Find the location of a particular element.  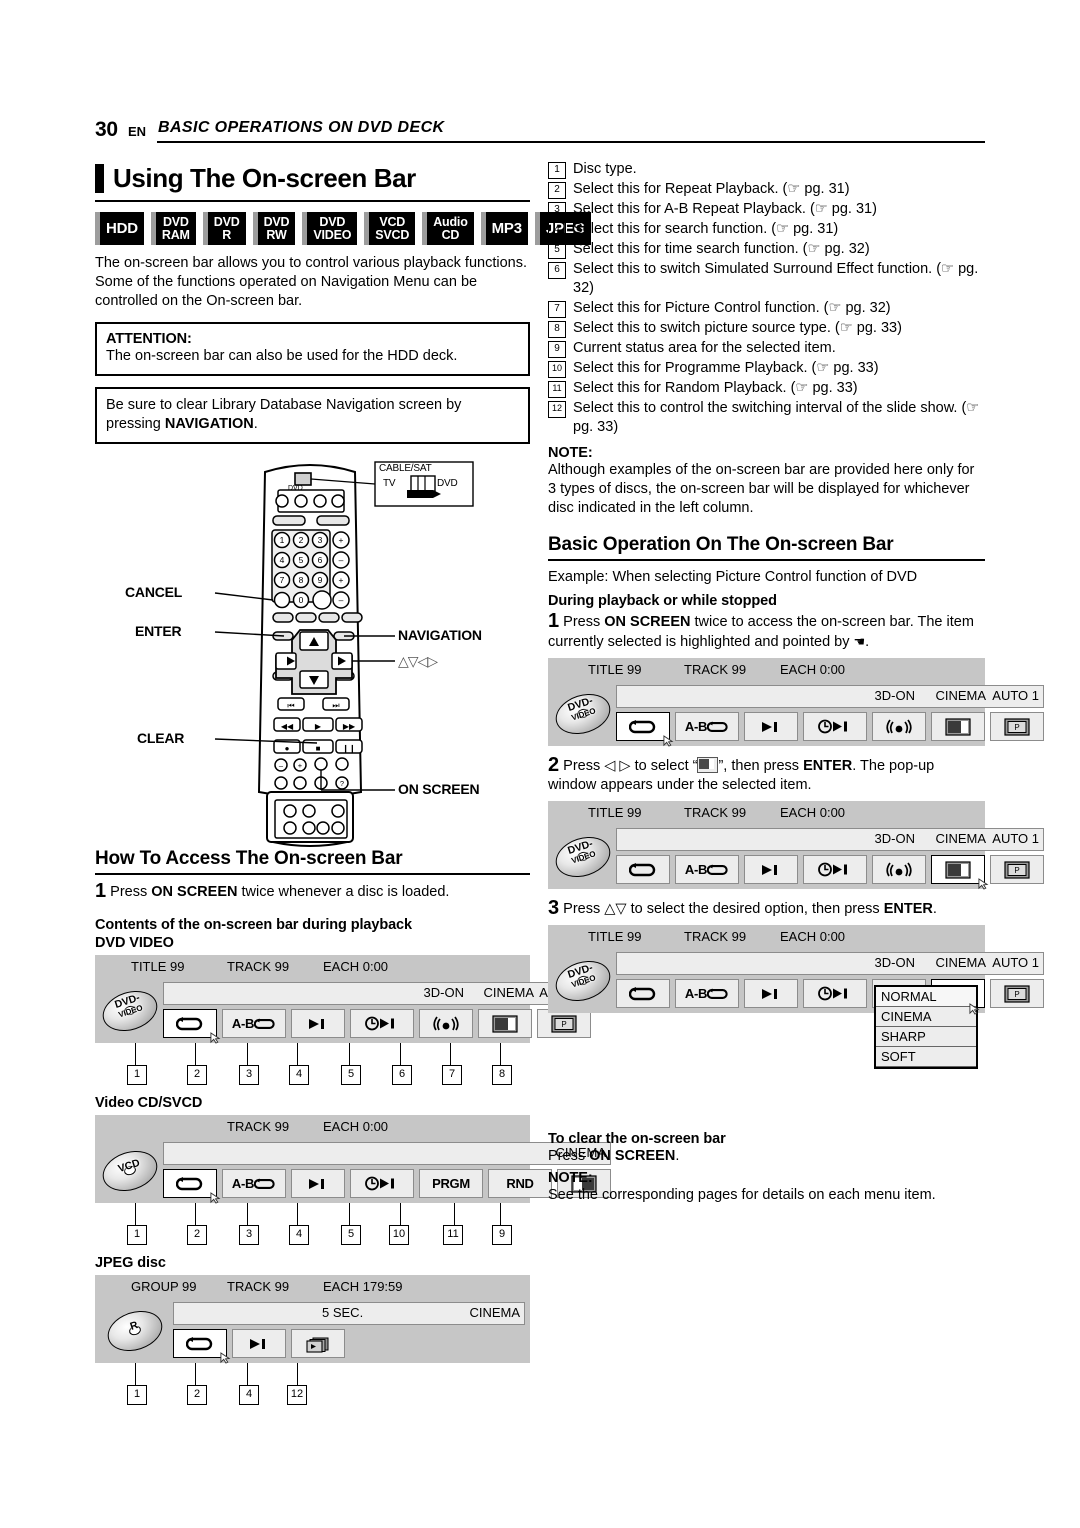

surround-sound-icon is located at coordinates (899, 726).